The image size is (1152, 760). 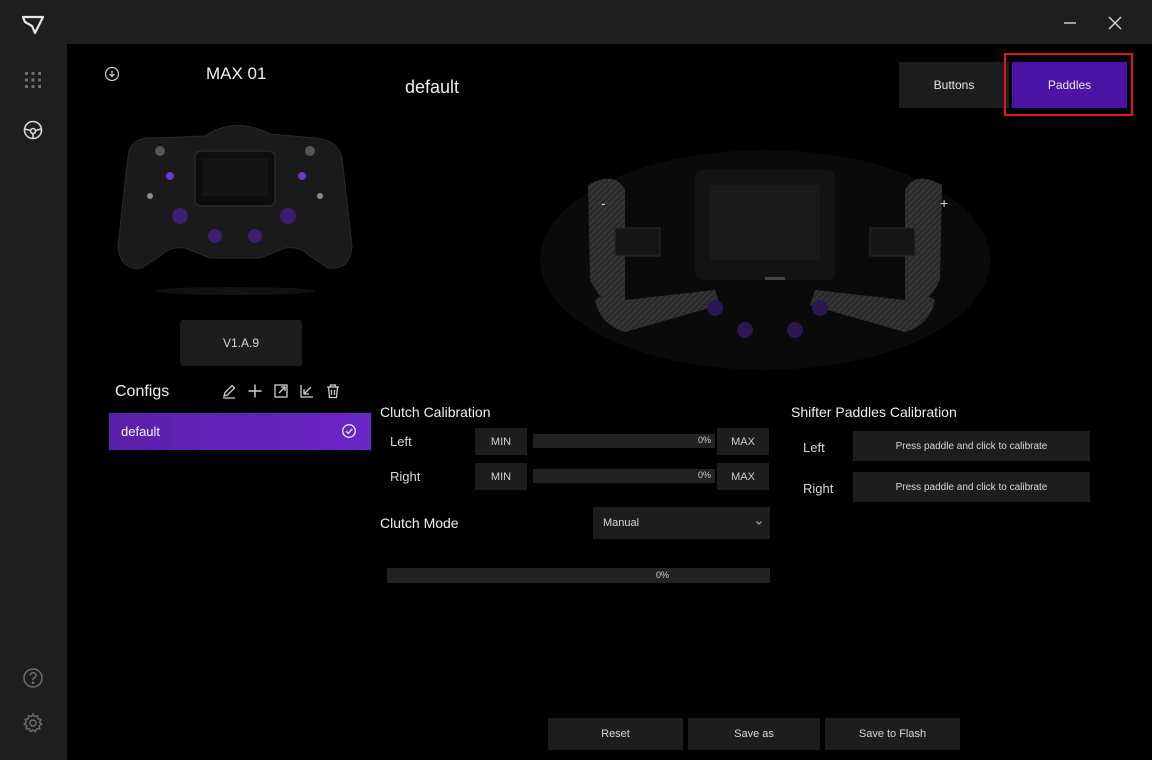 I want to click on left-rail, so click(x=33, y=380).